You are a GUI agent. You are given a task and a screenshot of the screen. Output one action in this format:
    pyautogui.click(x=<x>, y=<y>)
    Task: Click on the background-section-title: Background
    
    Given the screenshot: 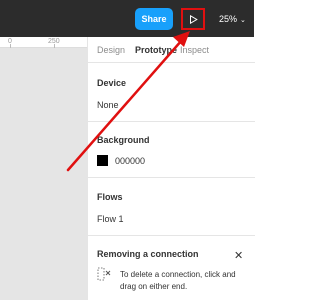 What is the action you would take?
    pyautogui.click(x=123, y=140)
    